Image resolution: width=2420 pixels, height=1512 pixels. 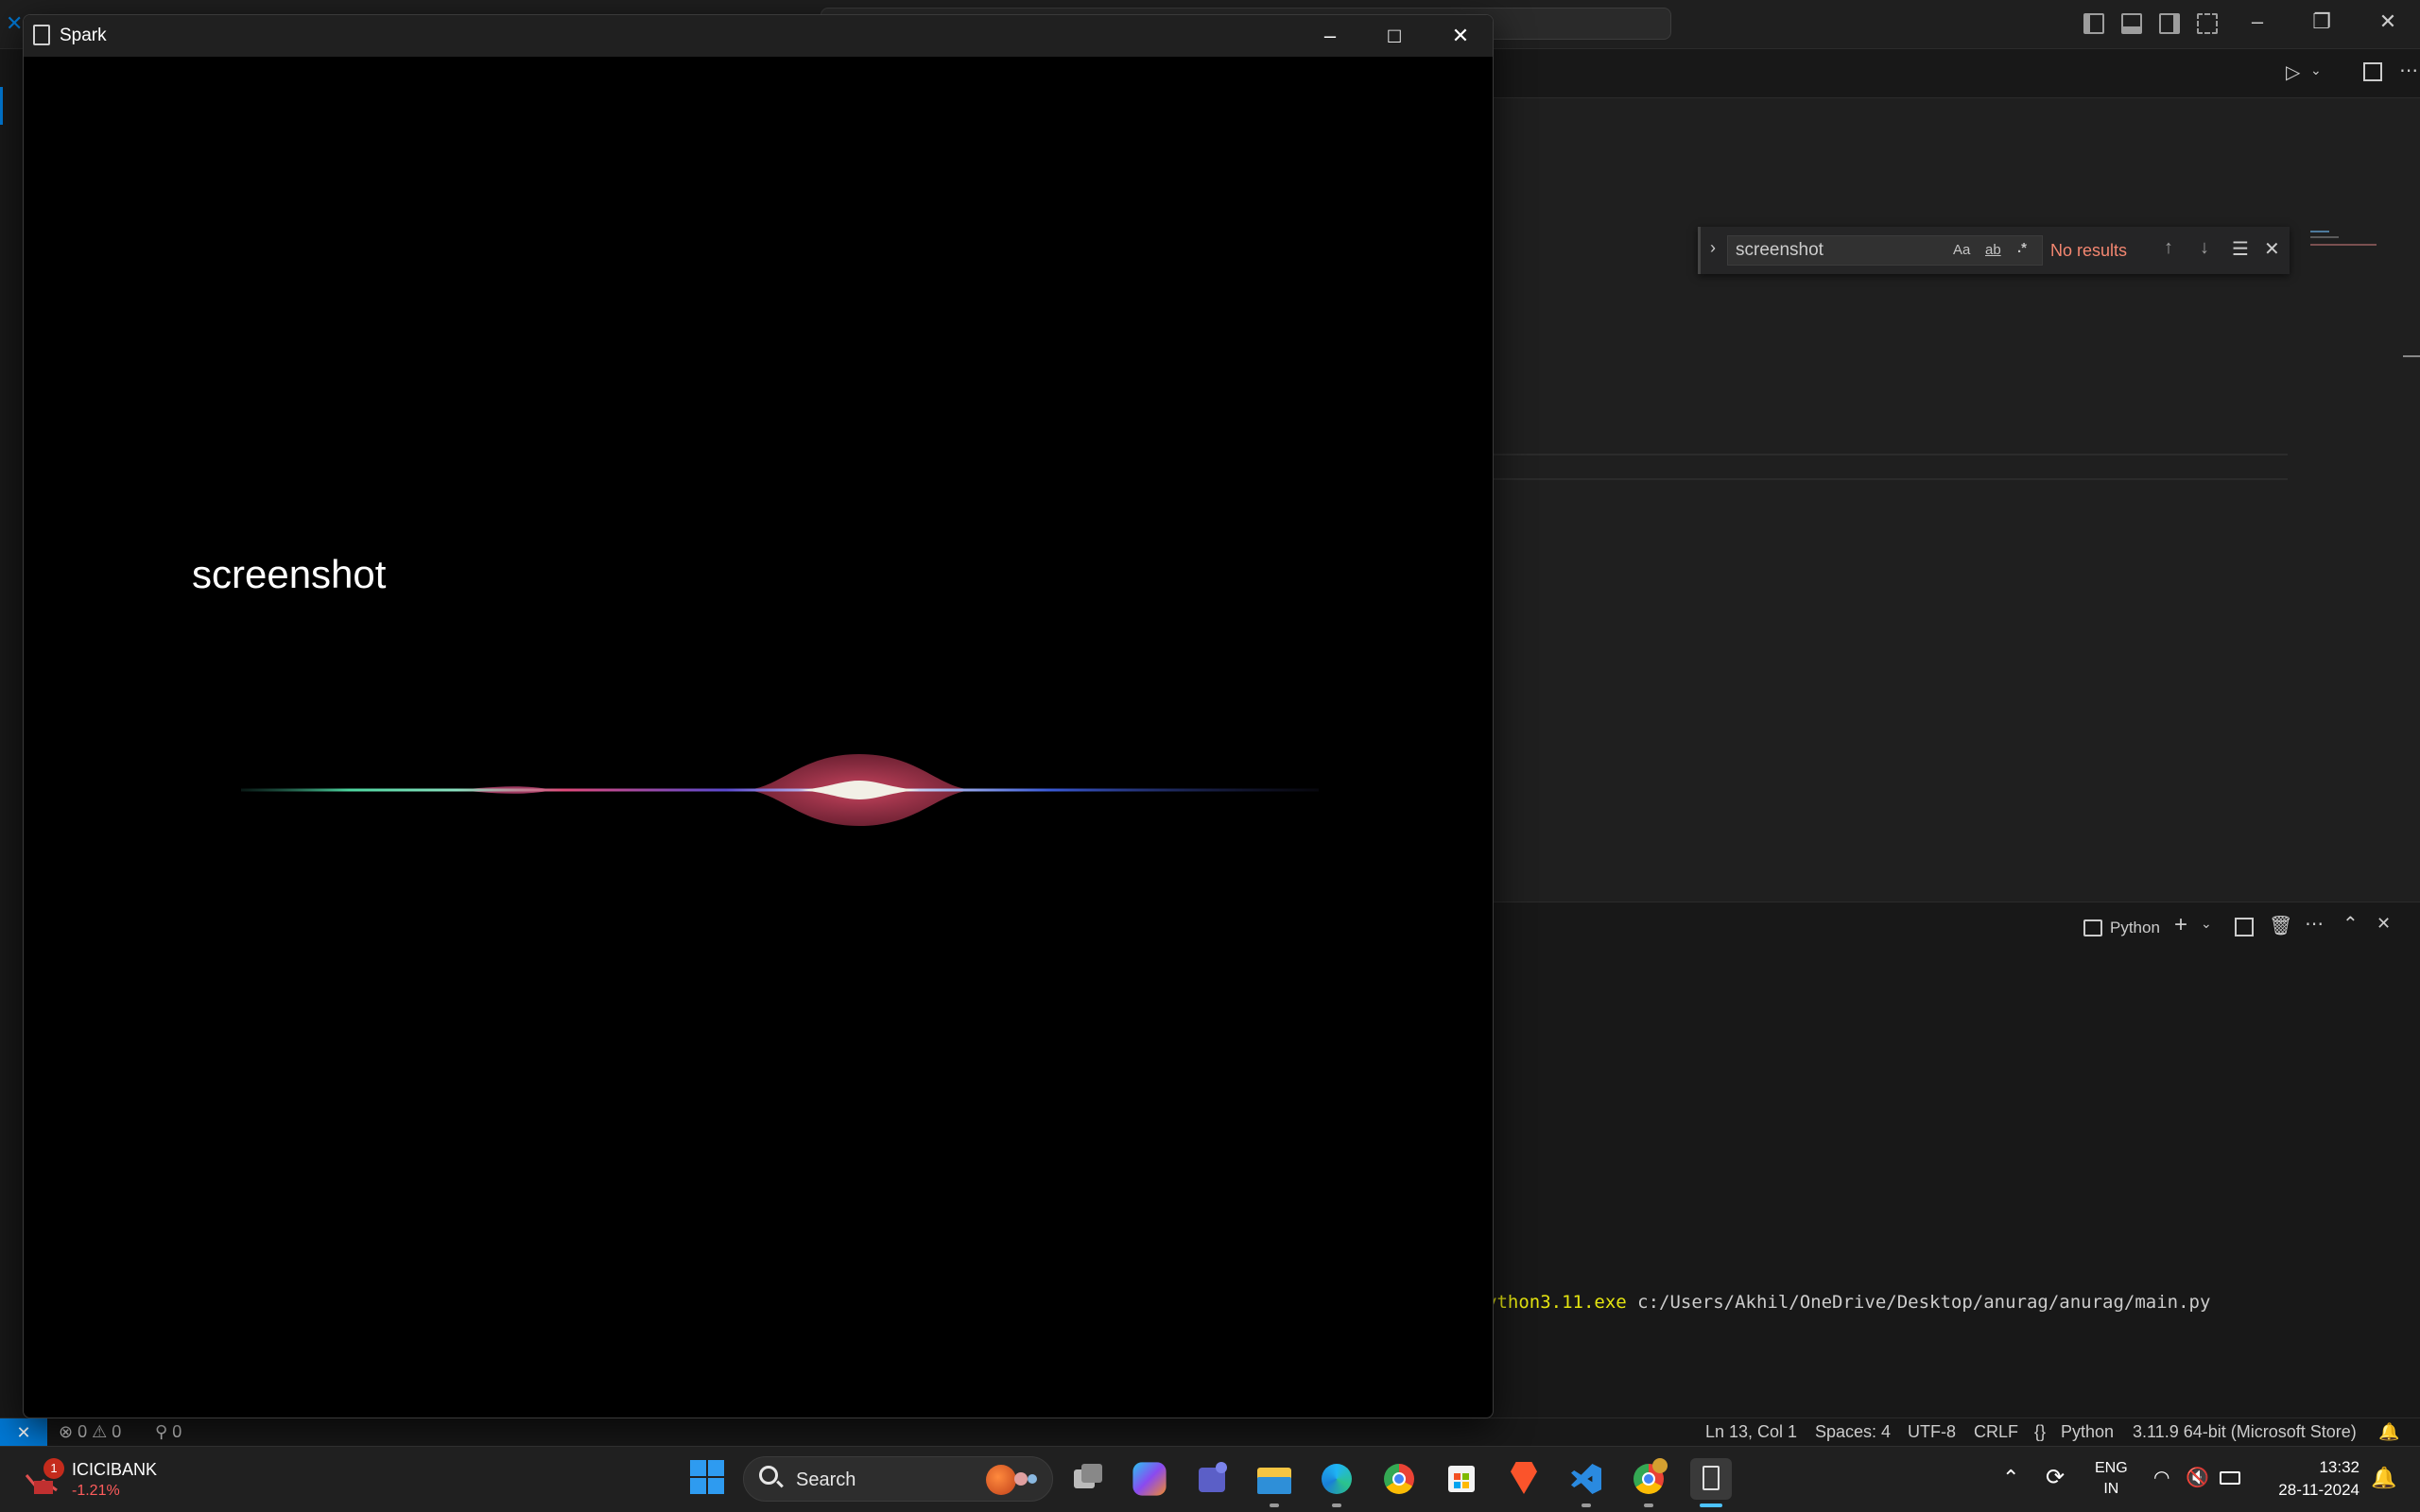 I want to click on notification-center-icon: 🔔, so click(x=2383, y=1478).